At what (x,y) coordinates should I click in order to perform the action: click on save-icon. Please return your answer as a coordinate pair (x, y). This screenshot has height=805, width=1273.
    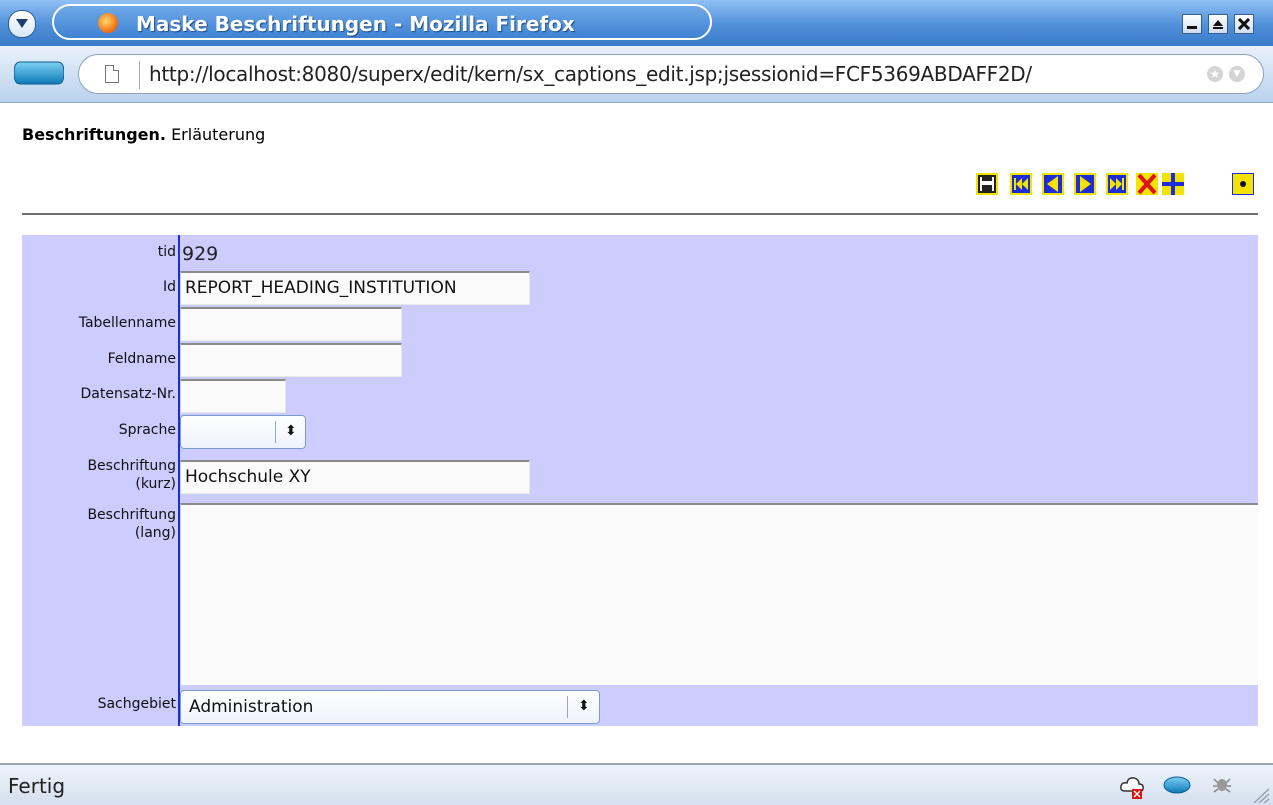
    Looking at the image, I should click on (987, 184).